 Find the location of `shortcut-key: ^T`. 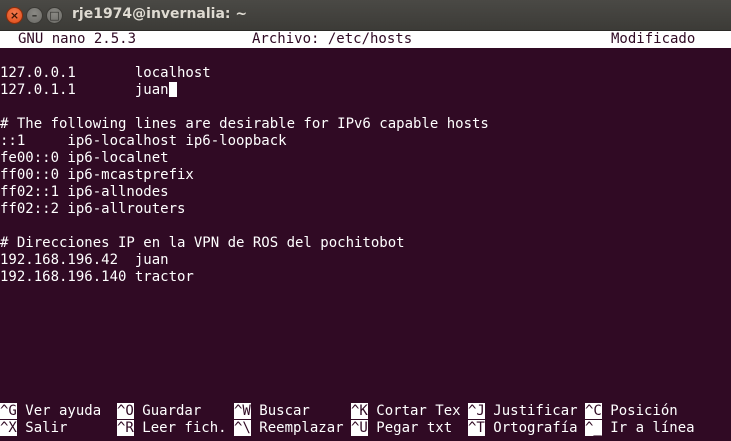

shortcut-key: ^T is located at coordinates (476, 428).